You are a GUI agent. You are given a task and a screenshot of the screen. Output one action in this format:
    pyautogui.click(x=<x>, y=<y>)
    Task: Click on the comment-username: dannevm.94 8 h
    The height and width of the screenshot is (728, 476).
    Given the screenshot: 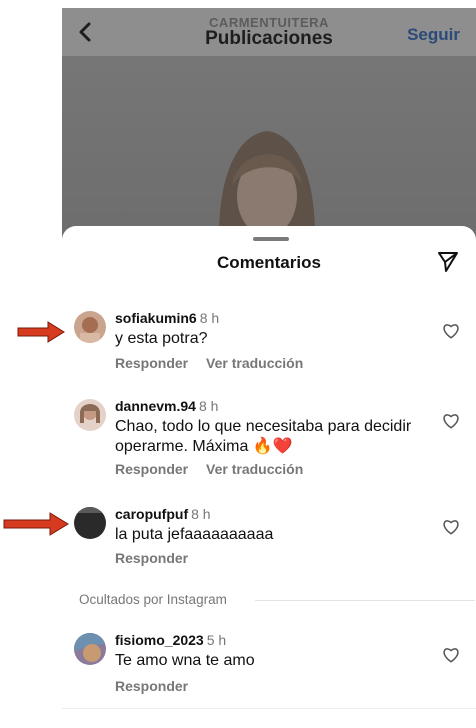 What is the action you would take?
    pyautogui.click(x=166, y=406)
    